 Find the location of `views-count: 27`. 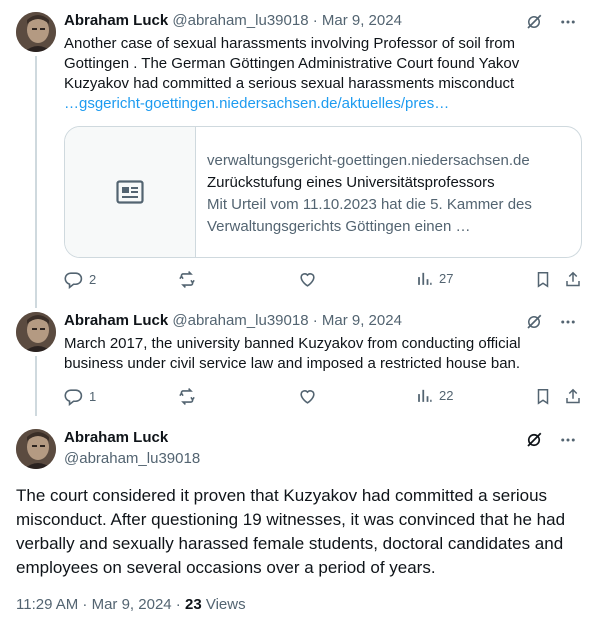

views-count: 27 is located at coordinates (446, 278).